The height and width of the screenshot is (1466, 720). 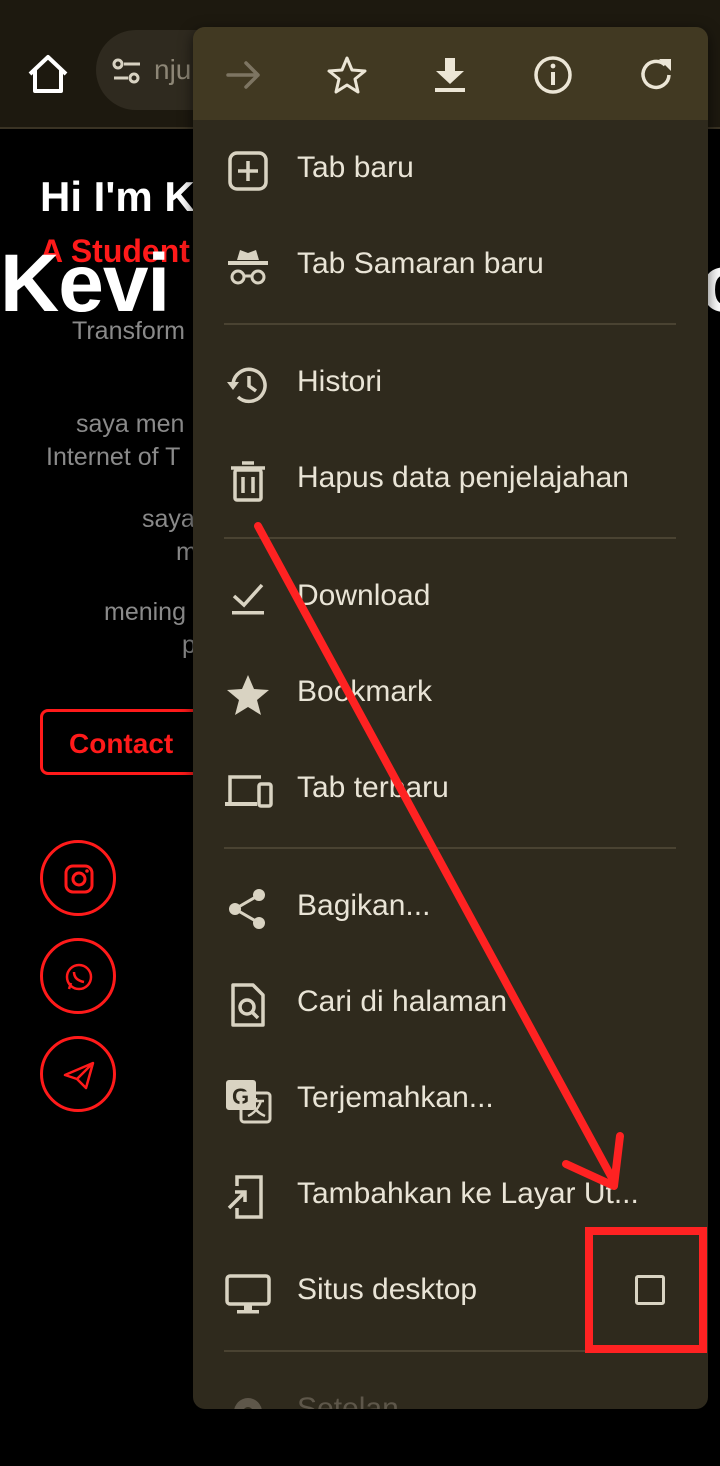 I want to click on menu-item-recent-tabs: Tab terbaru, so click(x=450, y=790).